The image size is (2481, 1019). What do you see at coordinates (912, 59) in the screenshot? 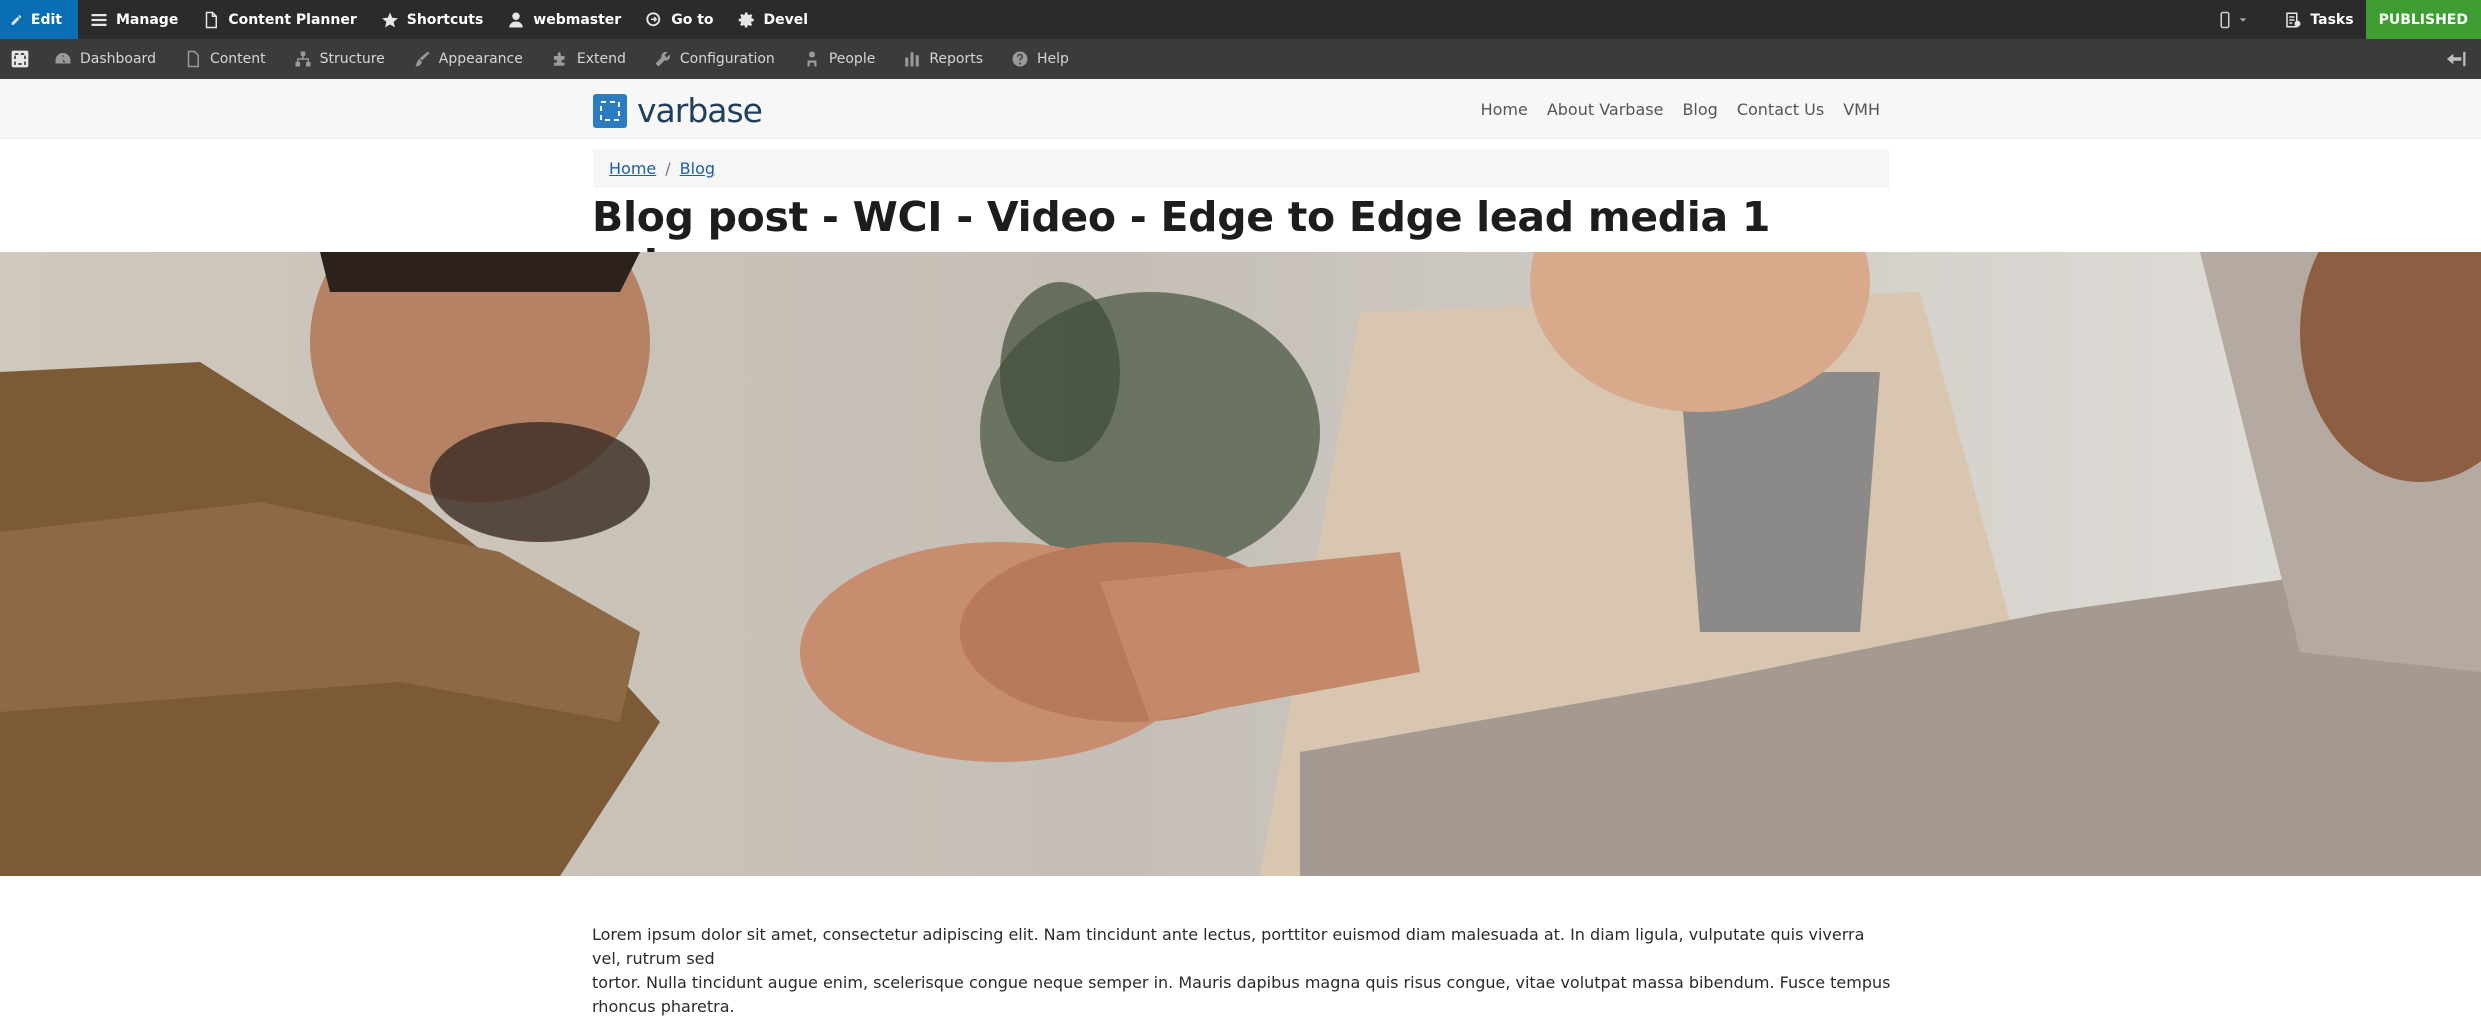
I see `reports-icon` at bounding box center [912, 59].